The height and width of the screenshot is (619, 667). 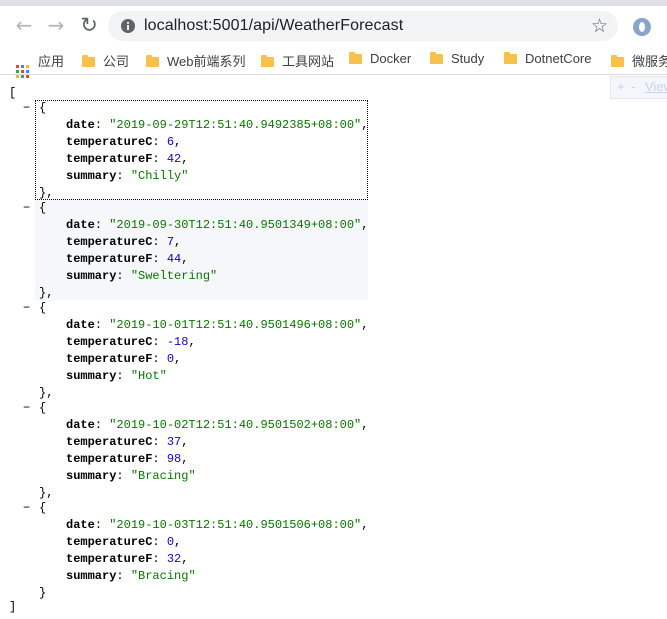 I want to click on json-field-summary: summary: "Chilly", so click(x=127, y=176).